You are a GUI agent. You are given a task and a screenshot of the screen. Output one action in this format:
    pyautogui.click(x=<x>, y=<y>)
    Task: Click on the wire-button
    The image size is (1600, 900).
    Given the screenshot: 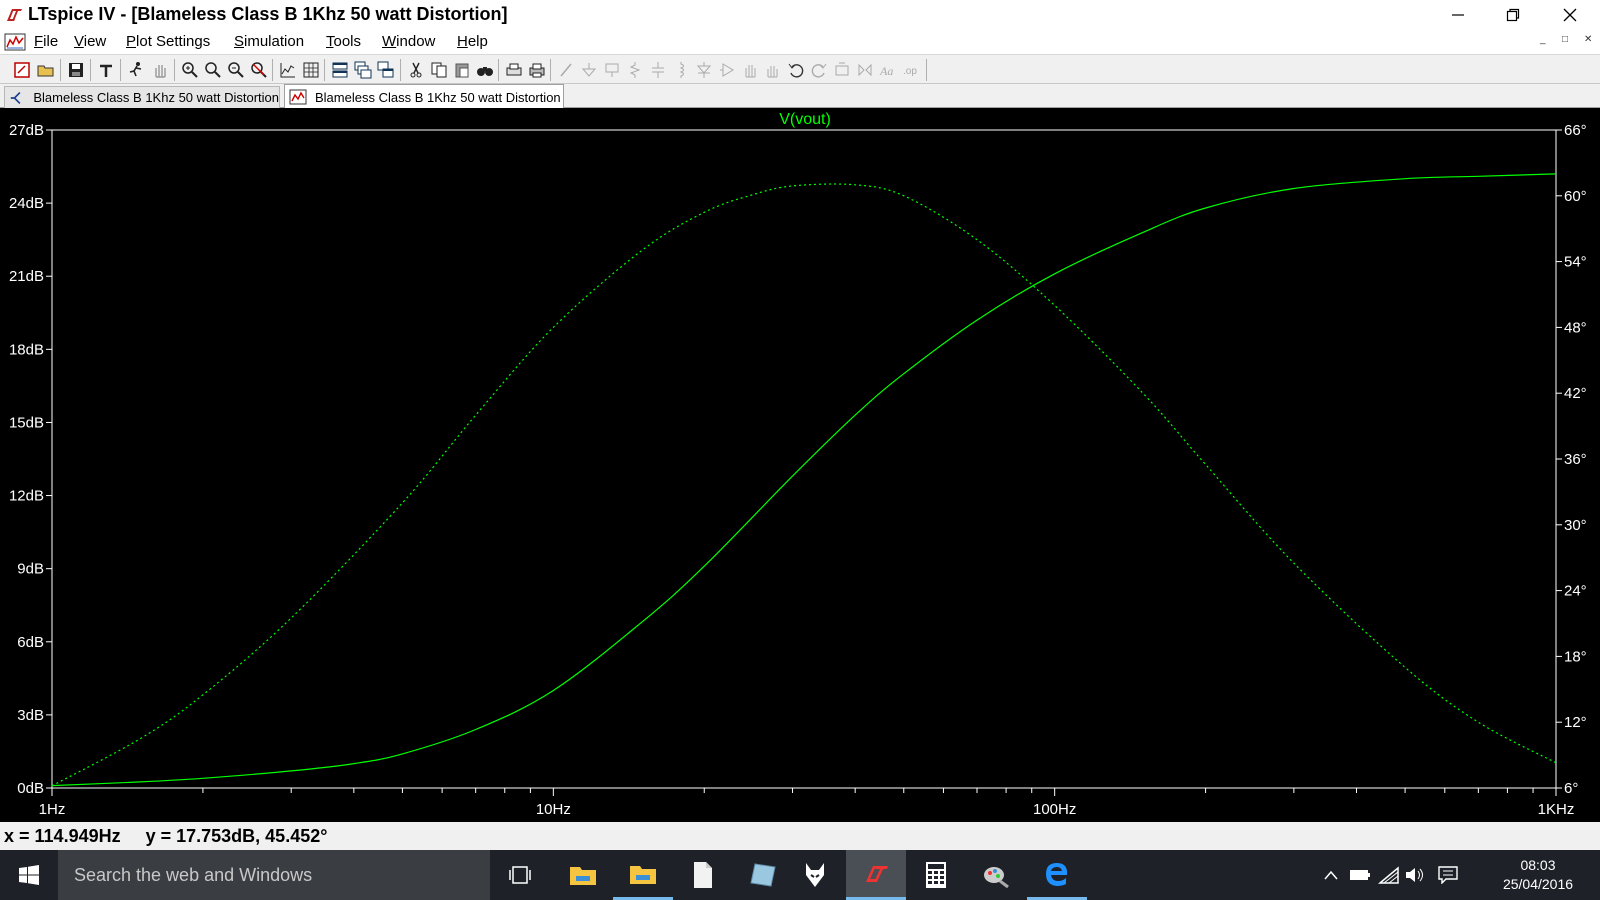 What is the action you would take?
    pyautogui.click(x=566, y=70)
    